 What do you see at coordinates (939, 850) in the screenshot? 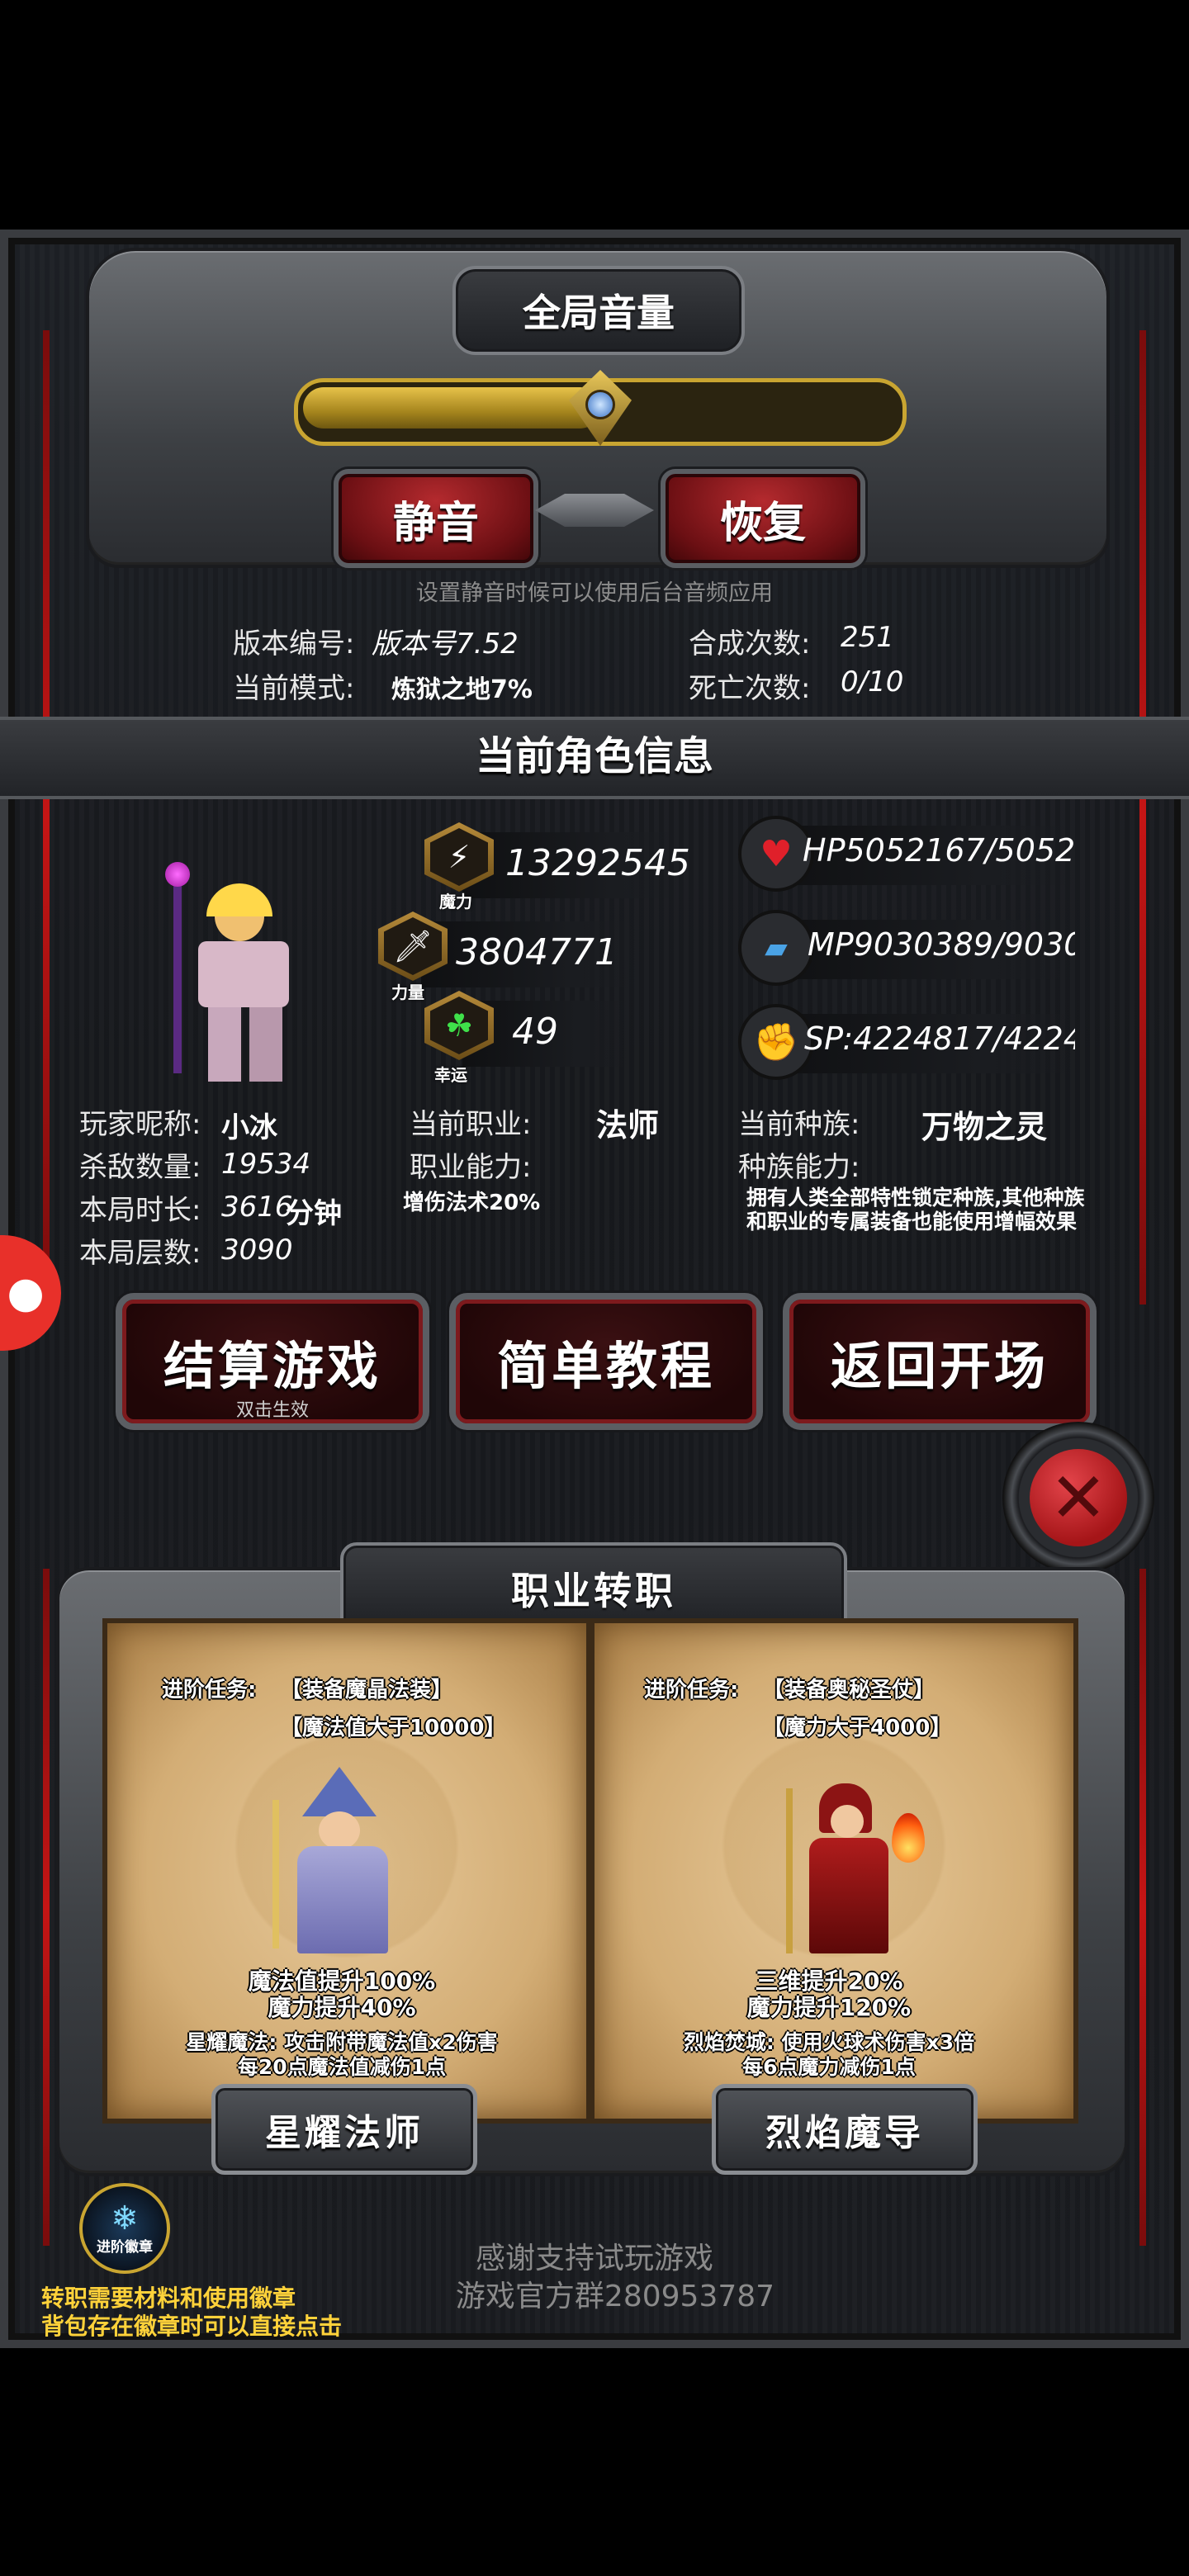
I see `hp-text: HP5052167/50521` at bounding box center [939, 850].